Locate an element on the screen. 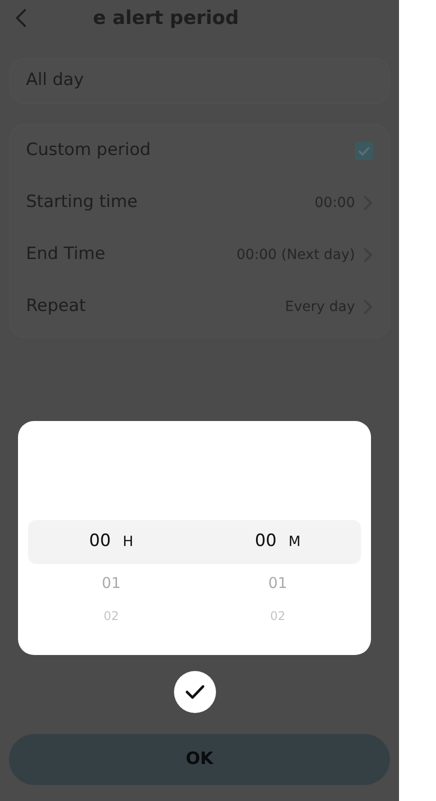  wheel-column: 00 H 01 02 is located at coordinates (111, 575).